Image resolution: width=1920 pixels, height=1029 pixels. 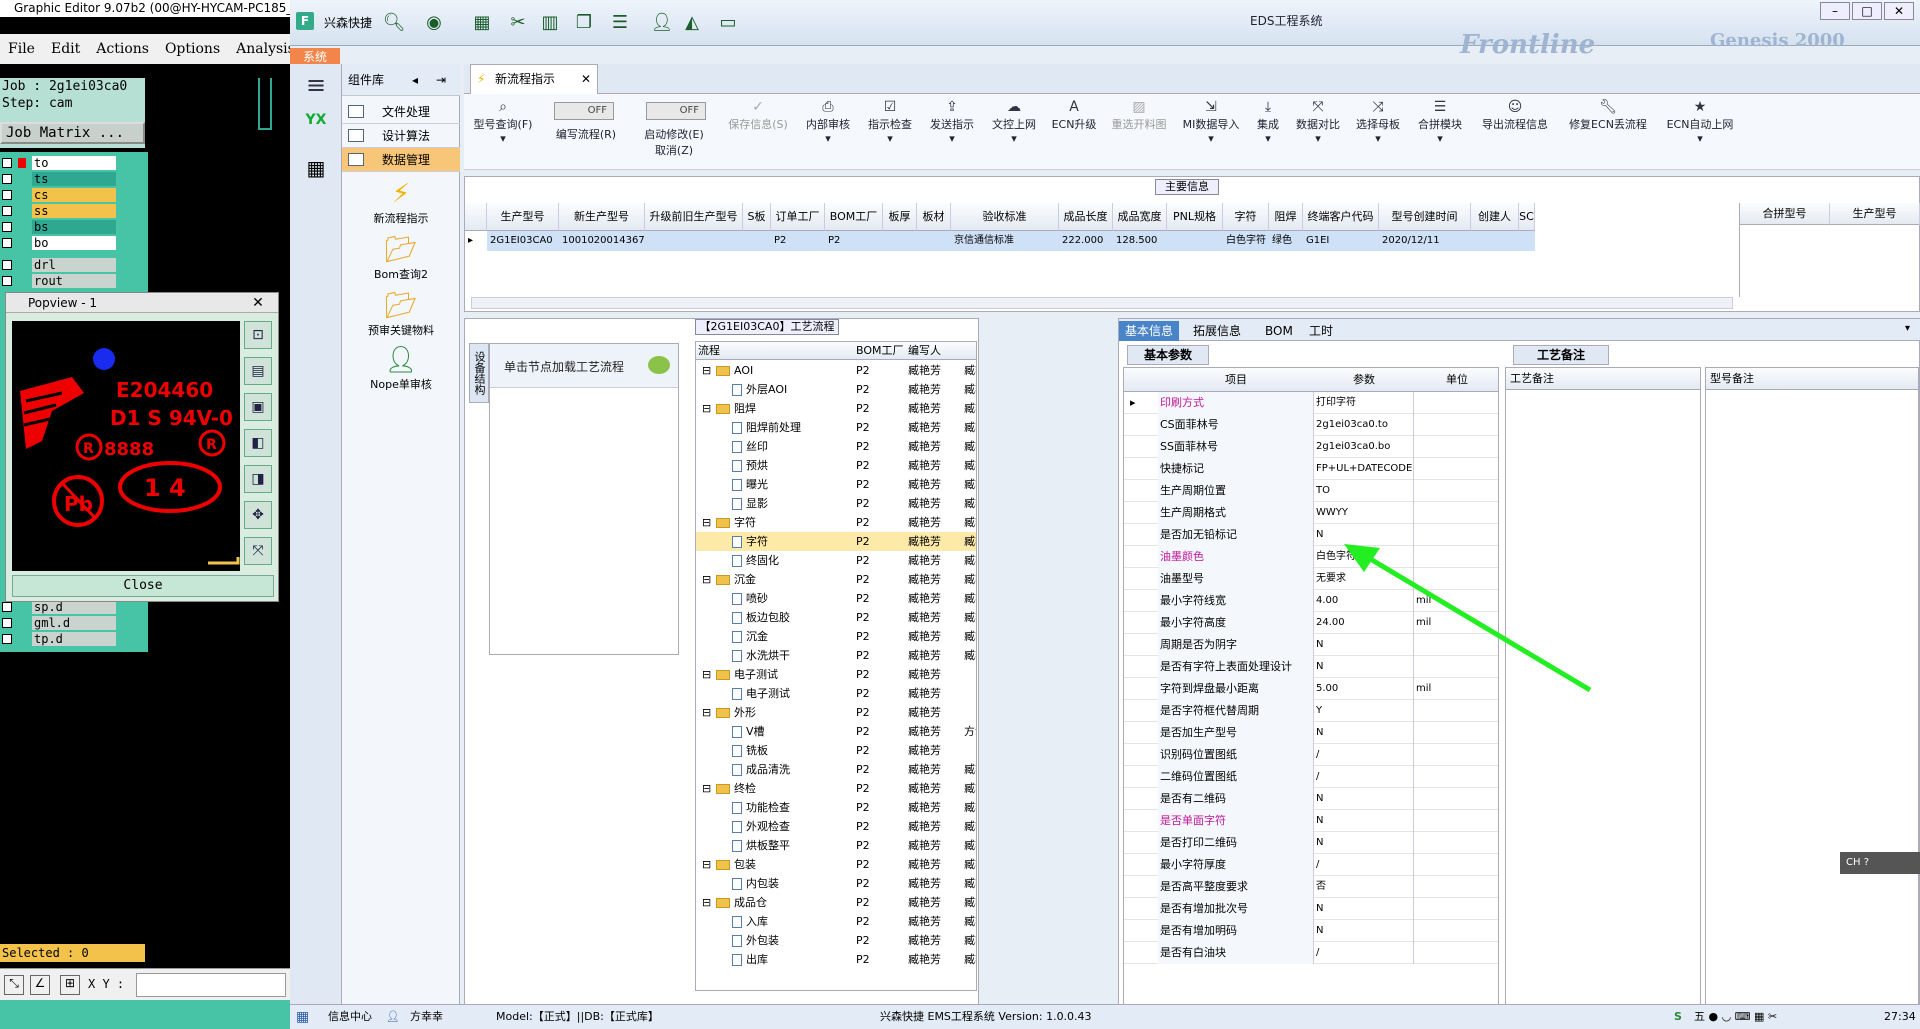 I want to click on tree-row: 沉金 ⊟ P2 臧艳芳 臧艳芳, so click(x=836, y=579).